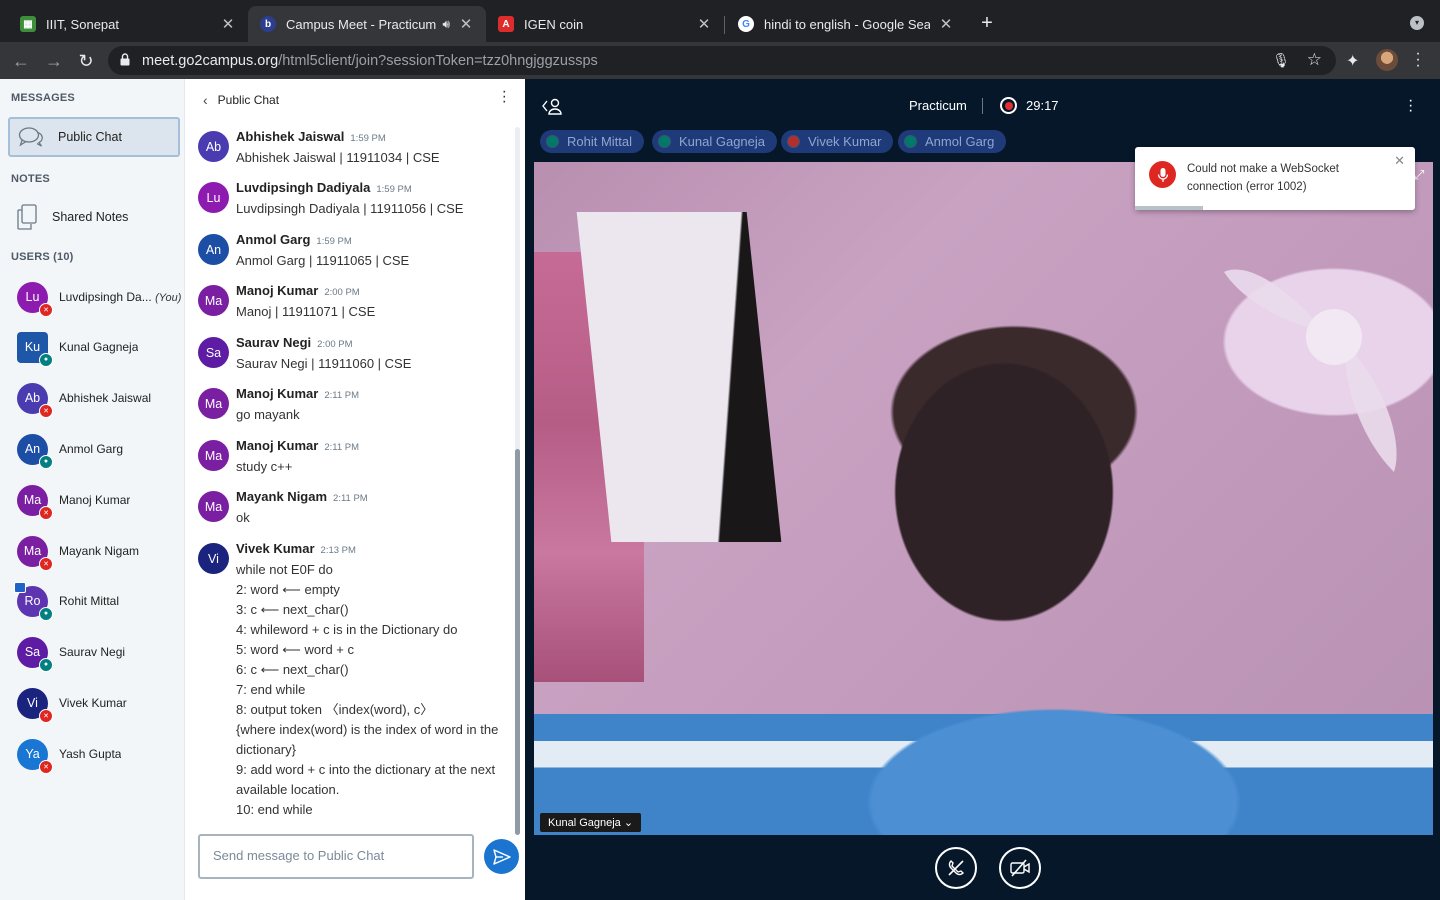 This screenshot has width=1440, height=900. I want to click on tab-google-search: G hindi to english - Google Search ✕, so click(846, 24).